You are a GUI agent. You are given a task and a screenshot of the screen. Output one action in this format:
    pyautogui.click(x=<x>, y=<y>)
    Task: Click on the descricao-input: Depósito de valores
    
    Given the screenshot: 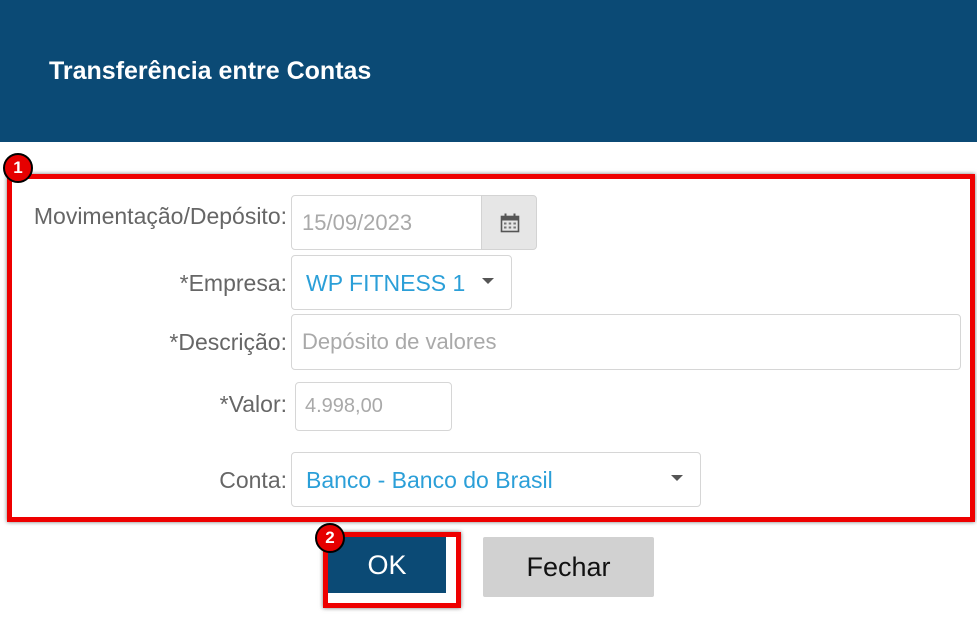 What is the action you would take?
    pyautogui.click(x=626, y=342)
    